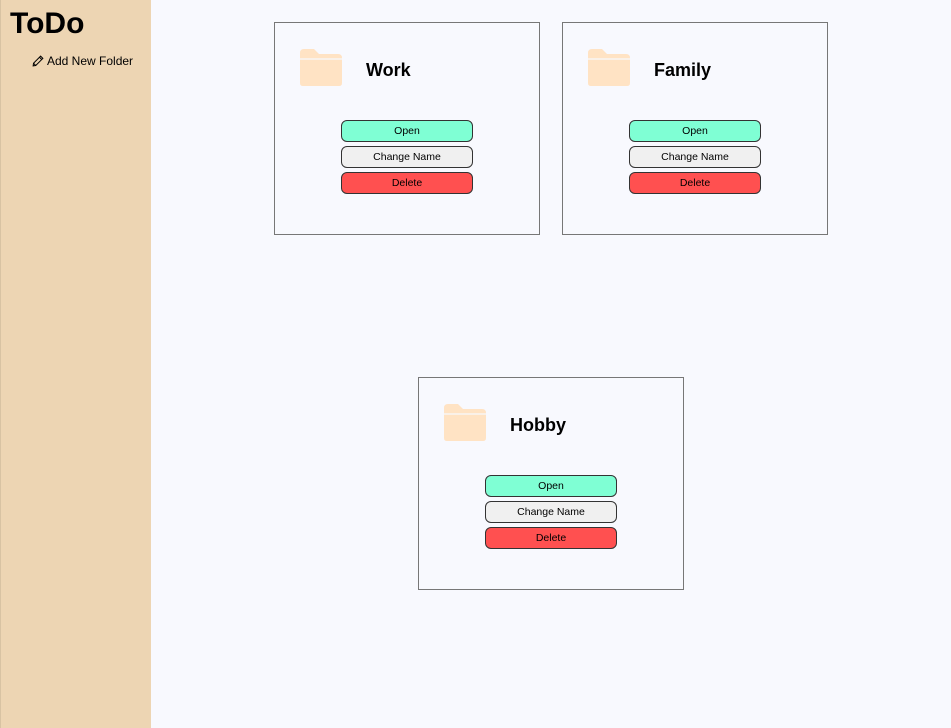 This screenshot has height=728, width=951. I want to click on folder-name: Hobby, so click(538, 425).